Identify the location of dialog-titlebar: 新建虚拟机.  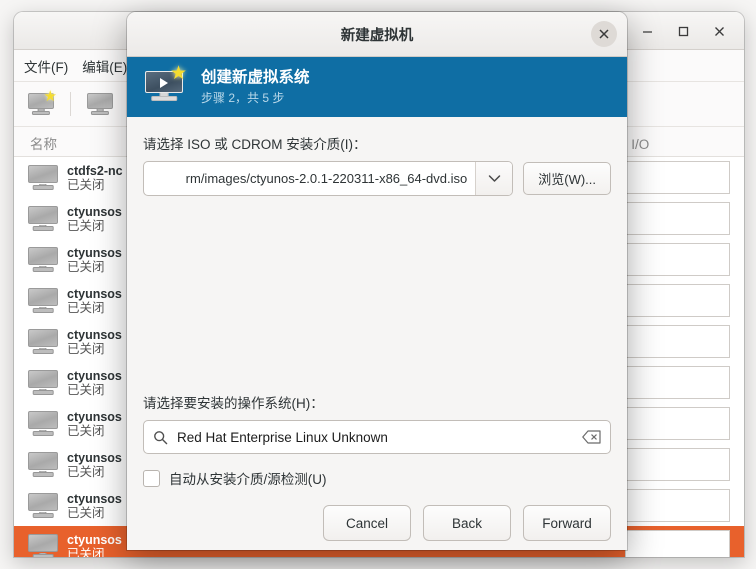
(377, 34).